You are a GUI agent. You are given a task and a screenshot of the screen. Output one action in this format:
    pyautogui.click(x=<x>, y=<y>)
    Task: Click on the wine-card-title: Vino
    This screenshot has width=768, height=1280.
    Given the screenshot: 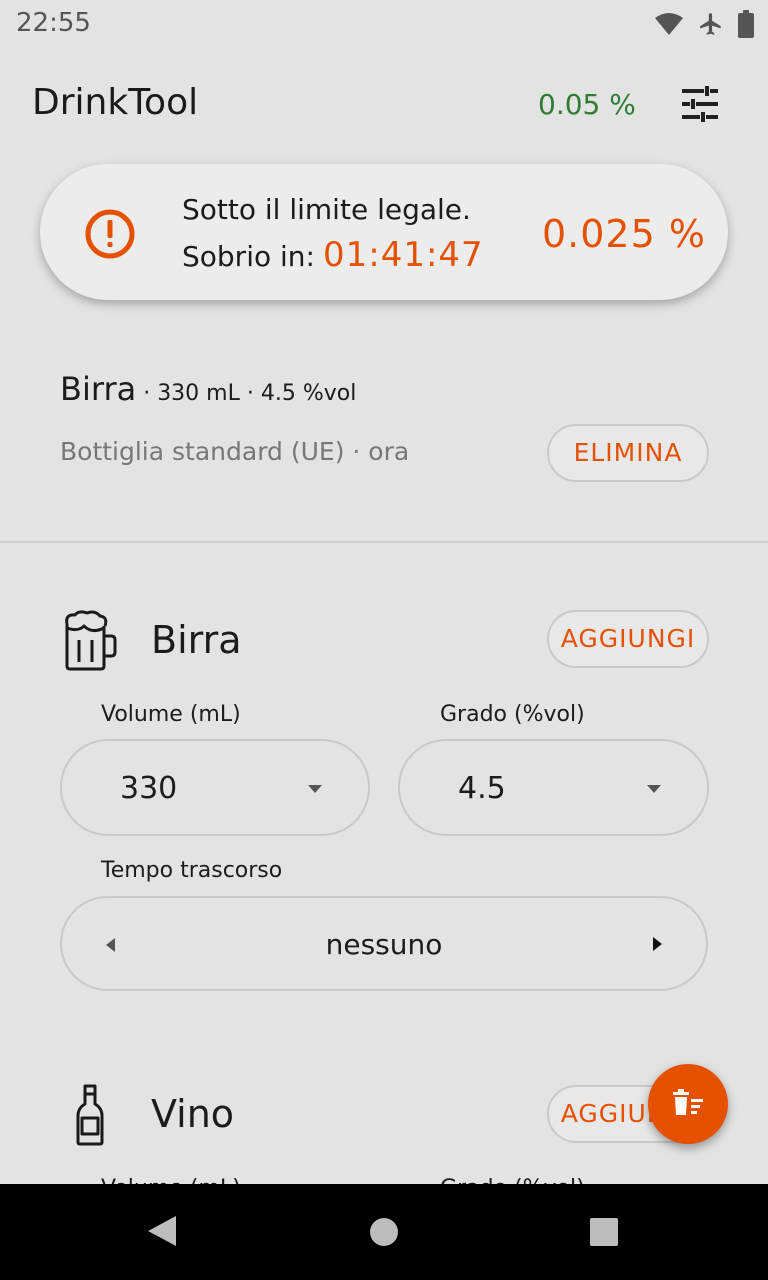 What is the action you would take?
    pyautogui.click(x=193, y=1114)
    